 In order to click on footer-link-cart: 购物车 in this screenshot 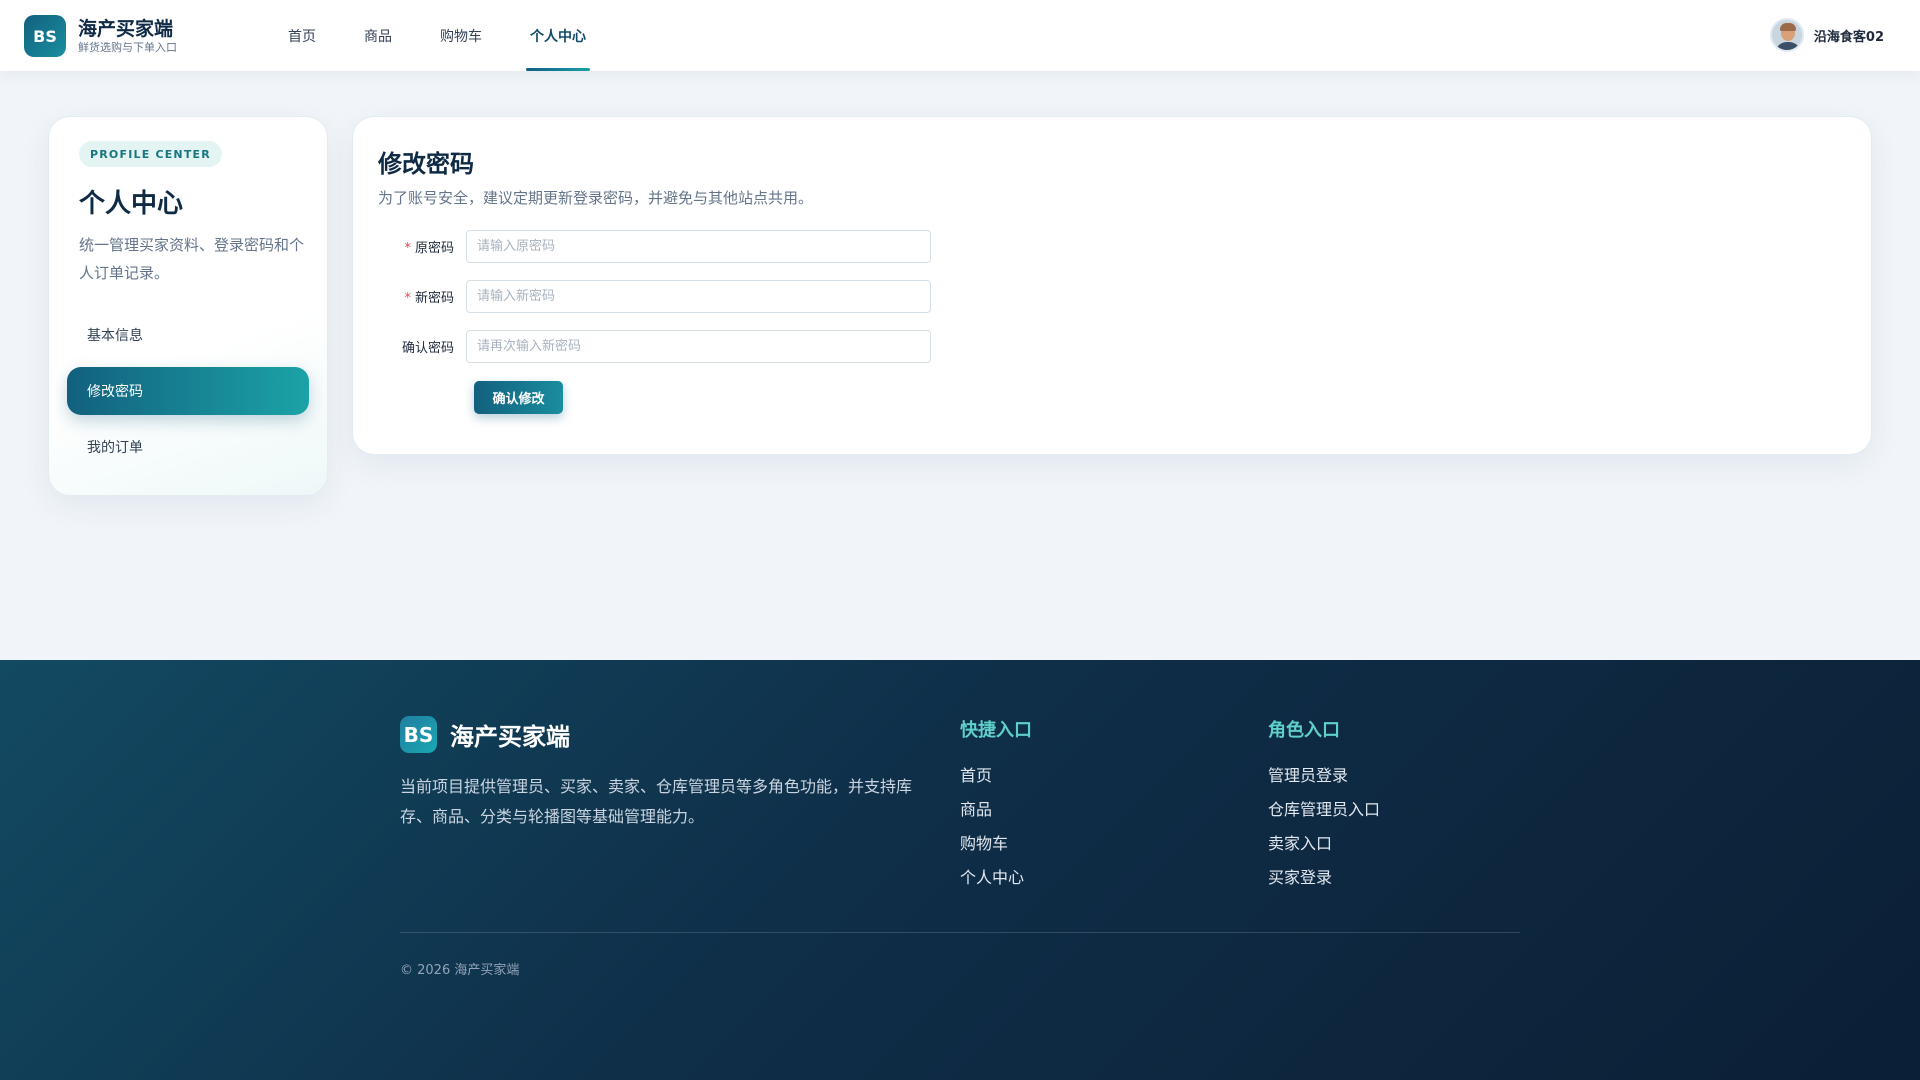, I will do `click(996, 844)`.